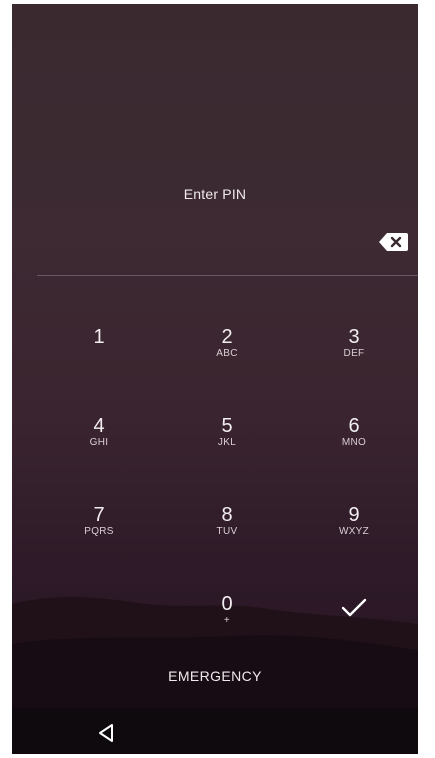 The image size is (435, 758). I want to click on key-7: 7 PQRS, so click(99, 539).